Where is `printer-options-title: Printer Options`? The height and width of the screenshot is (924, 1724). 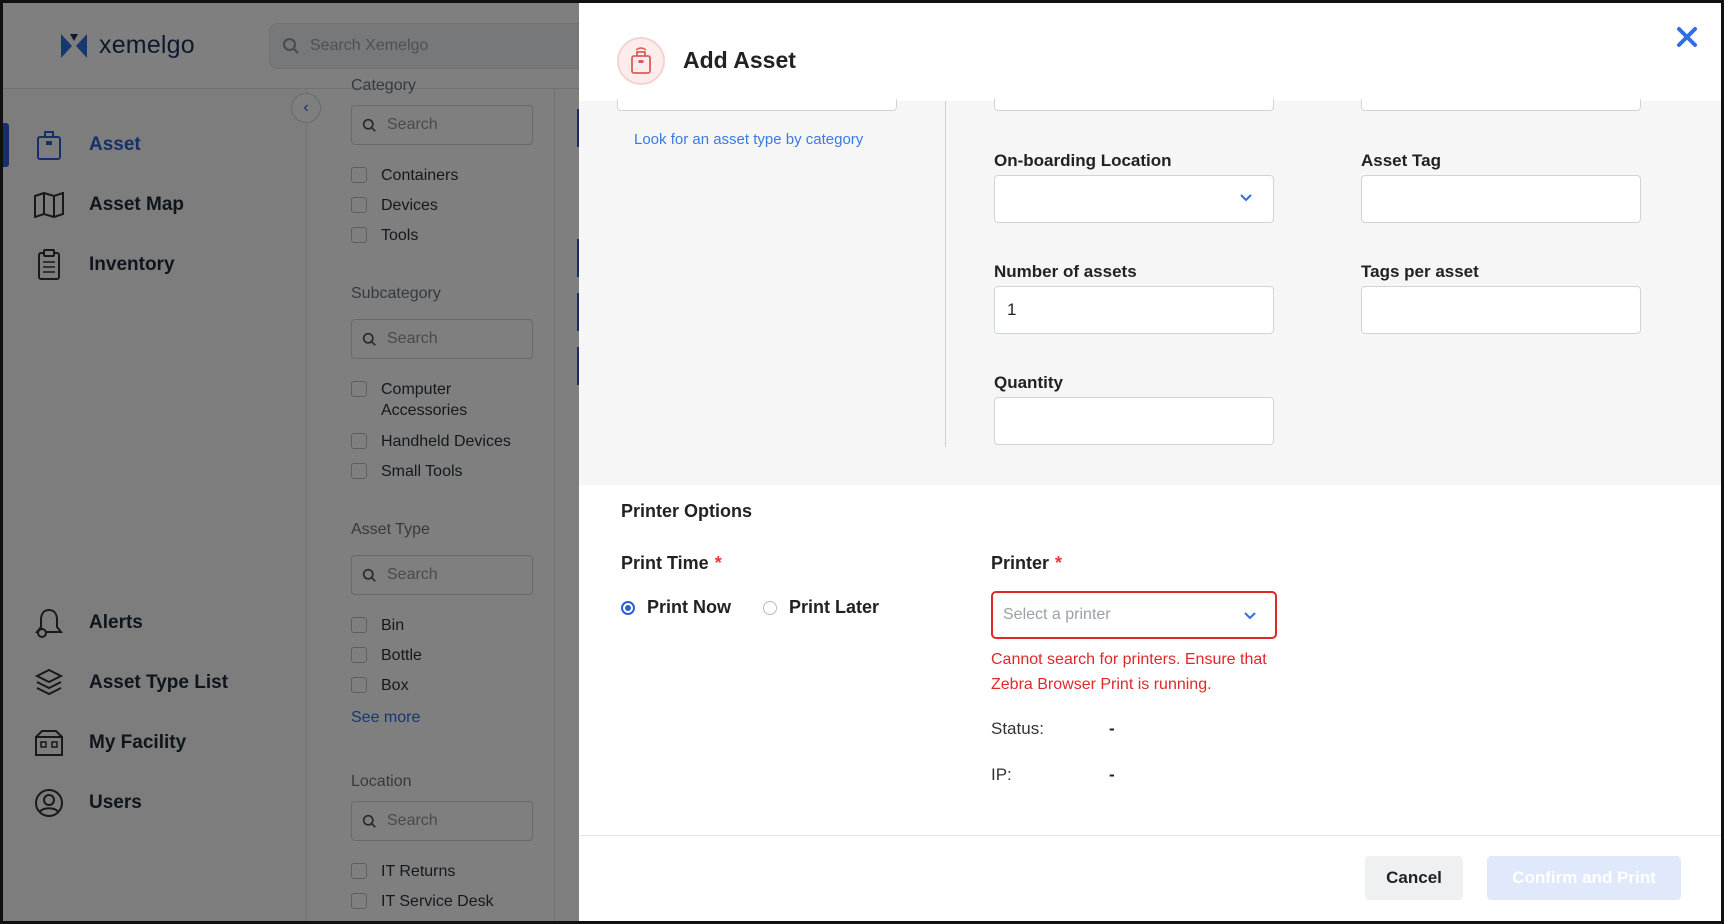
printer-options-title: Printer Options is located at coordinates (687, 511).